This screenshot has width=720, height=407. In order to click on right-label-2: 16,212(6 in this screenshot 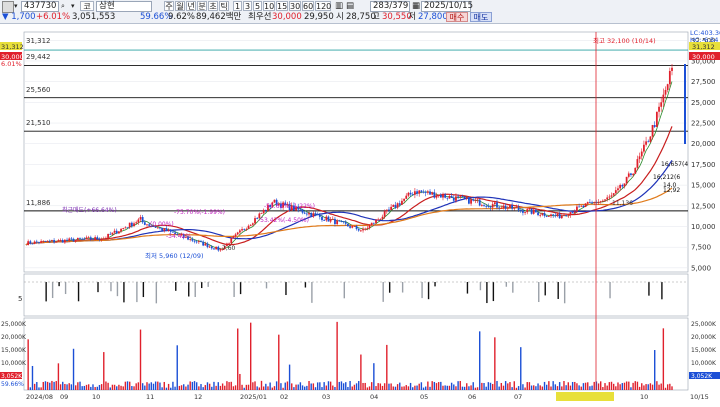, I will do `click(666, 177)`.